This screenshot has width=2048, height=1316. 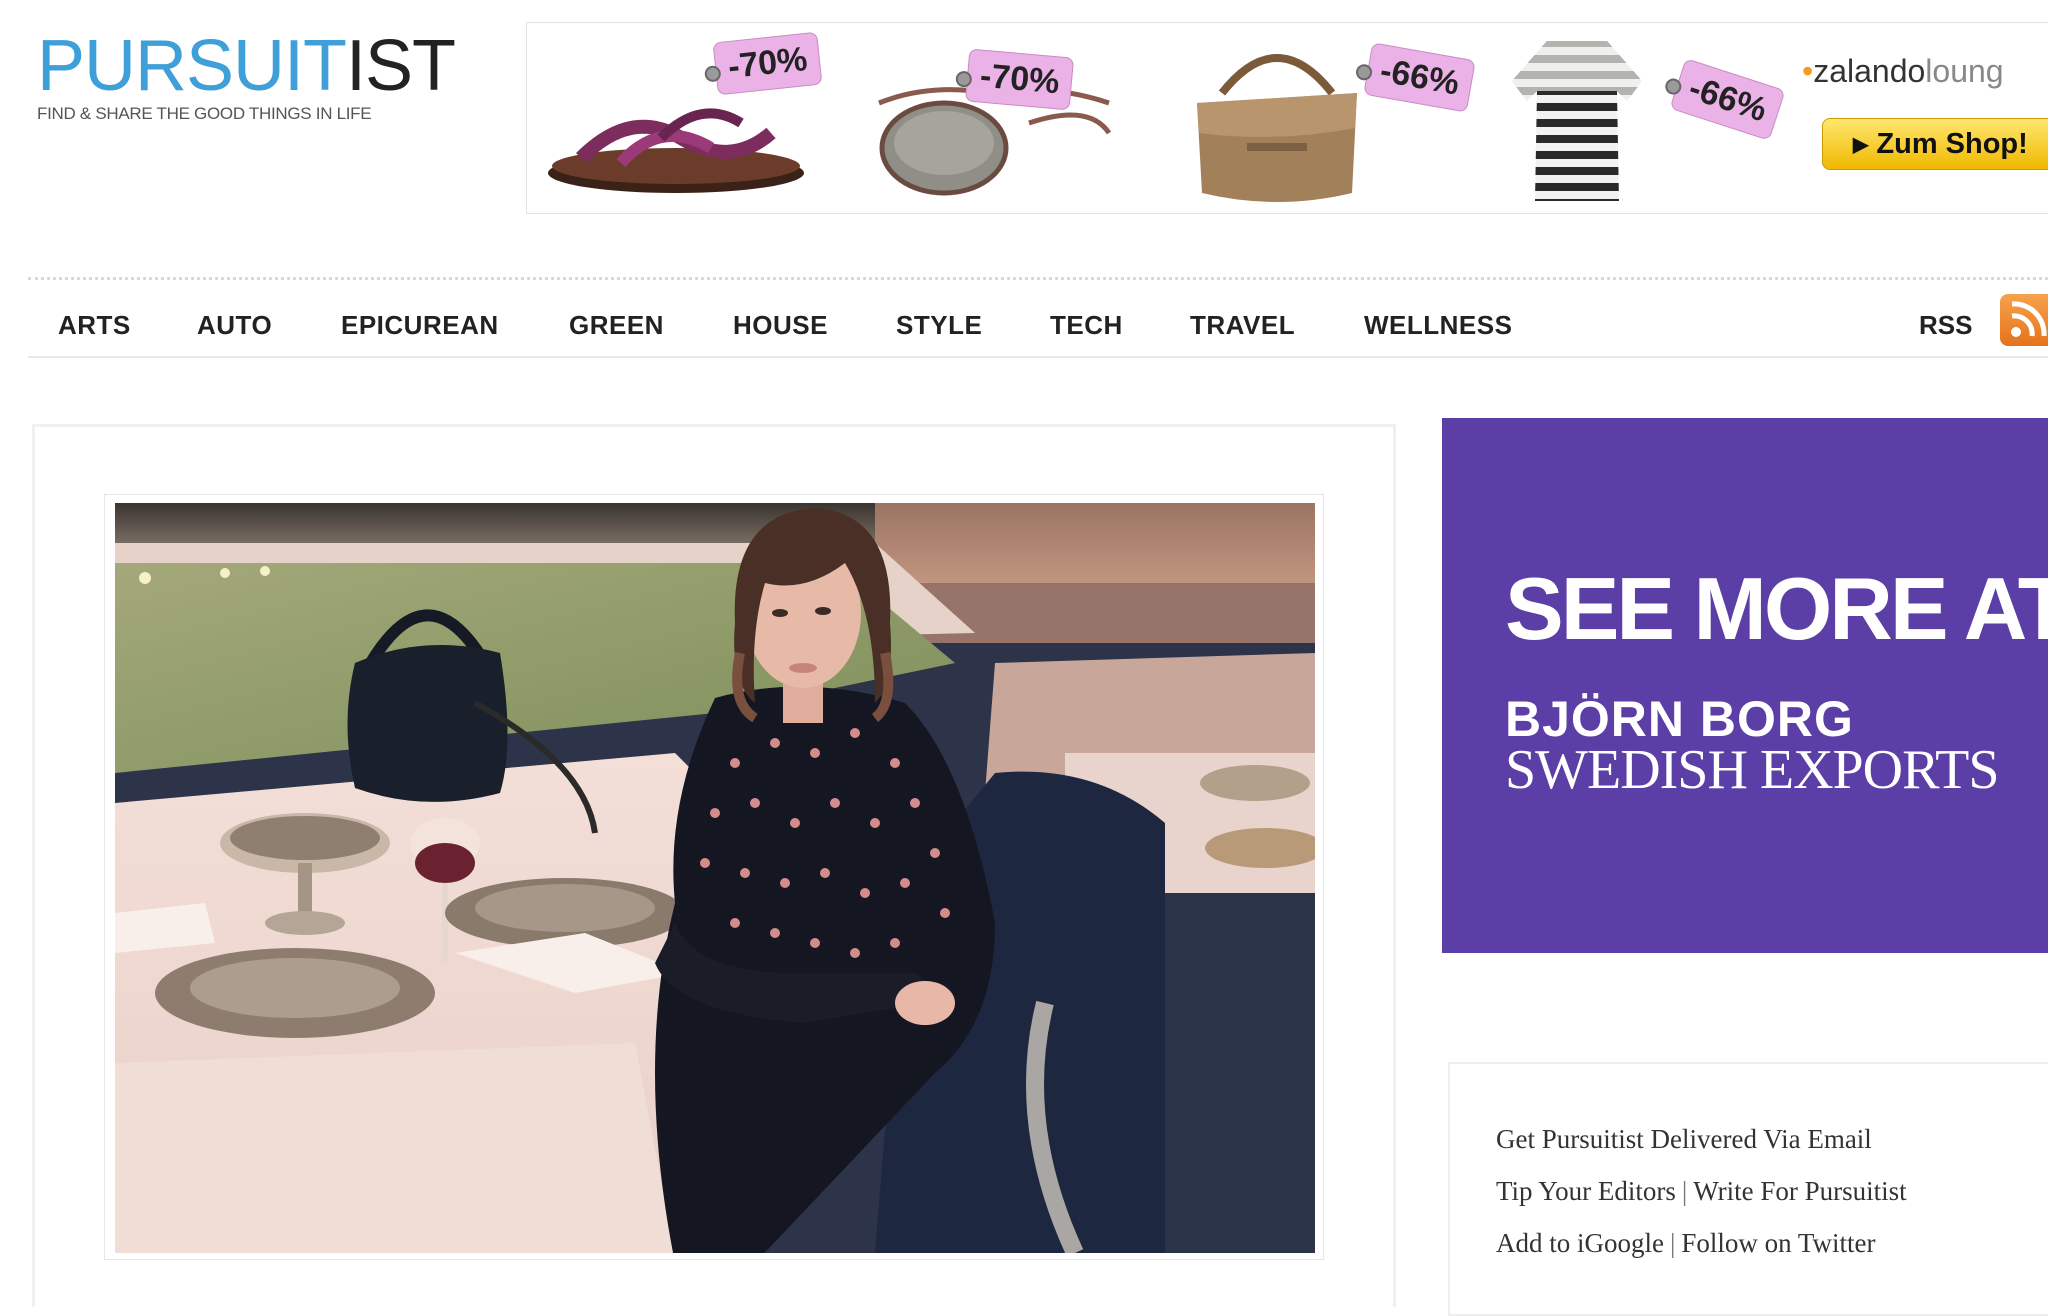 I want to click on brand-suffix: loung, so click(x=1964, y=71).